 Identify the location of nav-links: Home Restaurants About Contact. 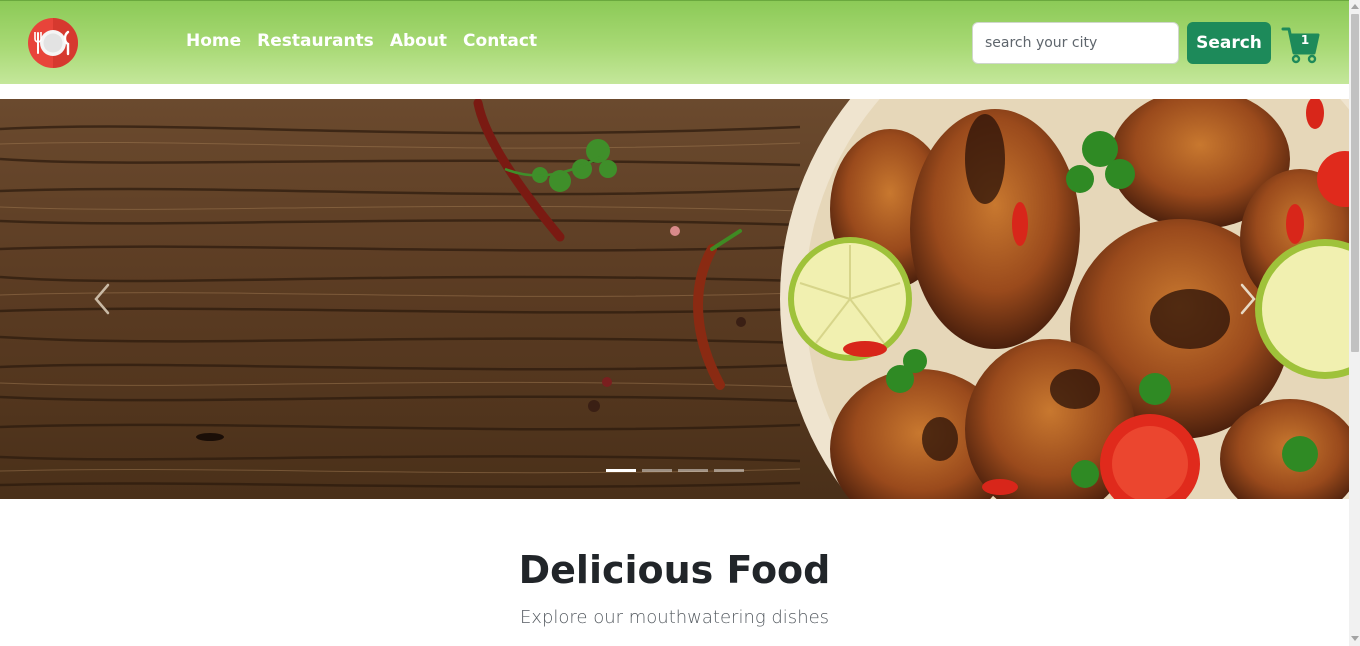
(369, 41).